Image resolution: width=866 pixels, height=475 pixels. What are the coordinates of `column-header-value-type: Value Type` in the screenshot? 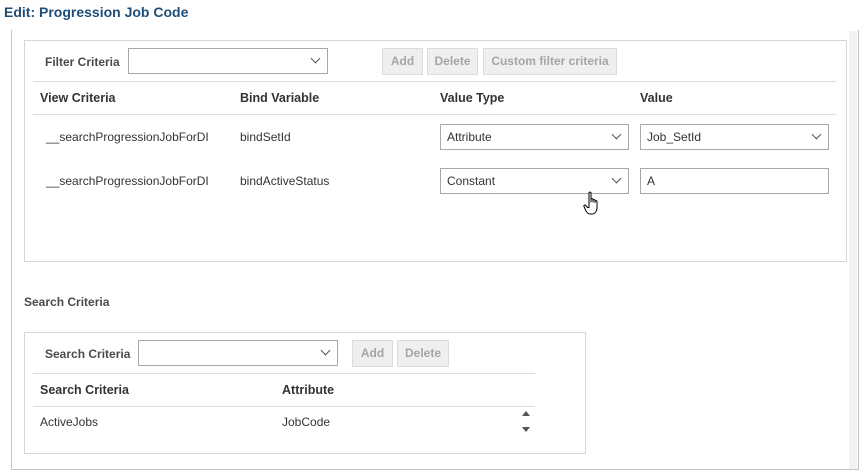 It's located at (472, 98).